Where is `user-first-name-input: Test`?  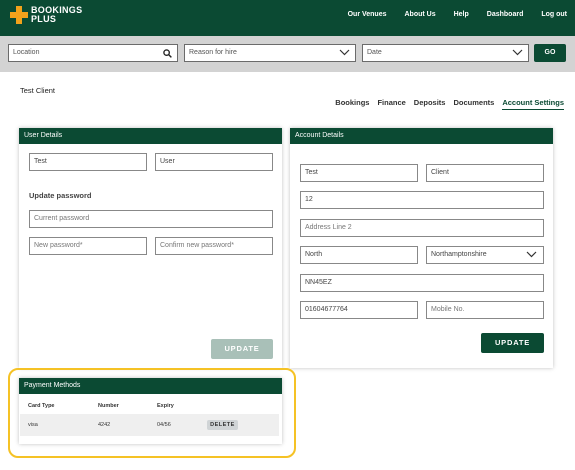 user-first-name-input: Test is located at coordinates (88, 162).